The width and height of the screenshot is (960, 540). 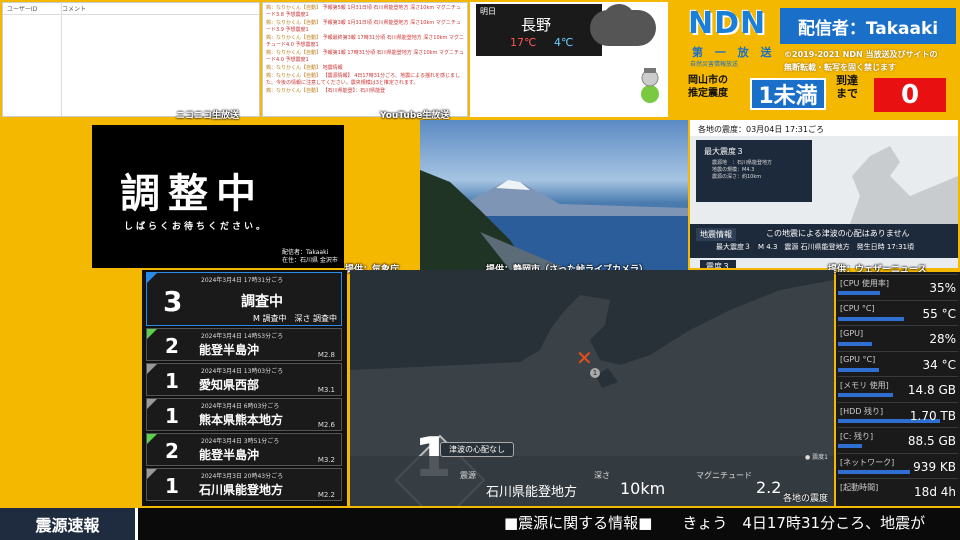 What do you see at coordinates (480, 524) in the screenshot?
I see `news-ticker: 震源速報 ■震源に関する情報■ きょう 4日17時31分ころ、地震が` at bounding box center [480, 524].